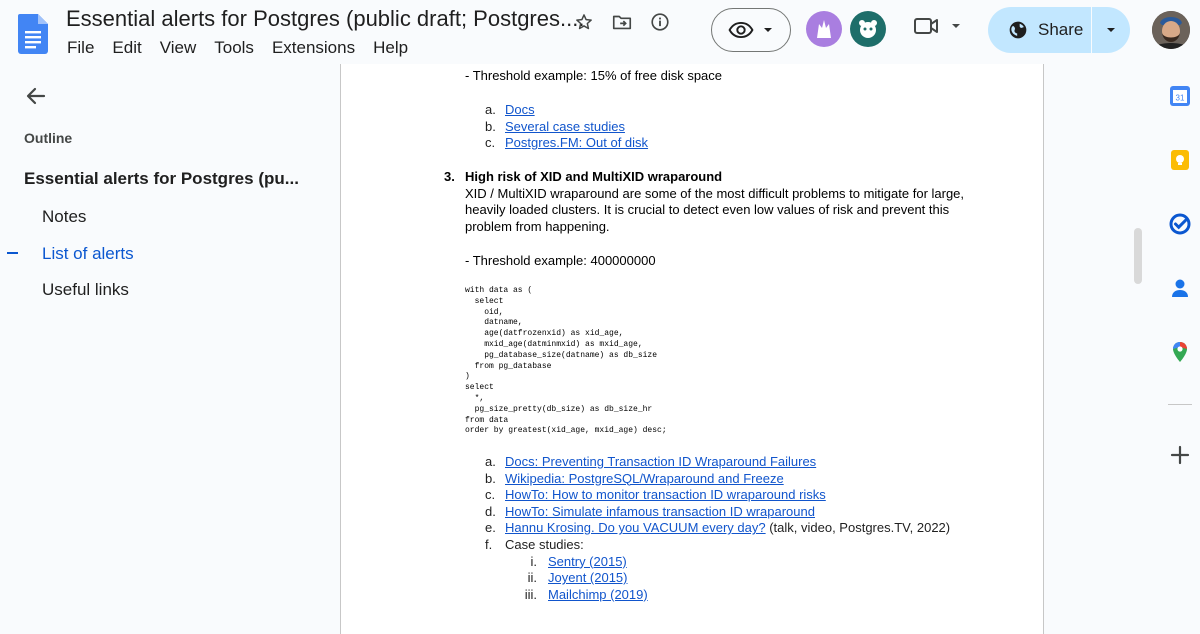 Image resolution: width=1200 pixels, height=634 pixels. Describe the element at coordinates (36, 96) in the screenshot. I see `back-arrow-icon` at that location.